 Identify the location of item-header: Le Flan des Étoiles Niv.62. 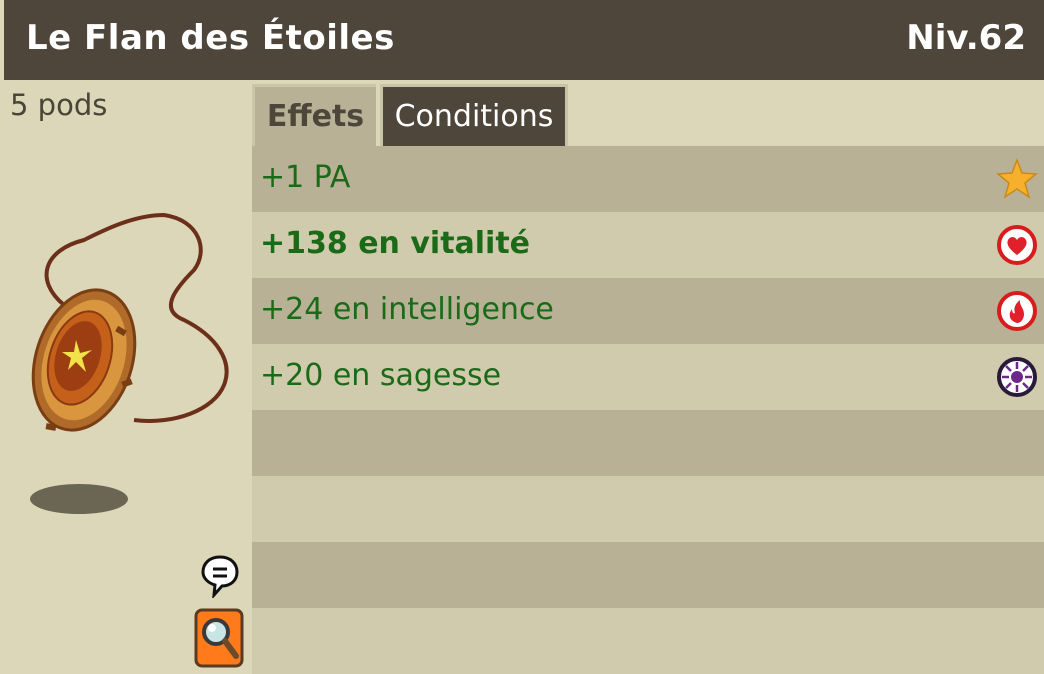
(524, 40).